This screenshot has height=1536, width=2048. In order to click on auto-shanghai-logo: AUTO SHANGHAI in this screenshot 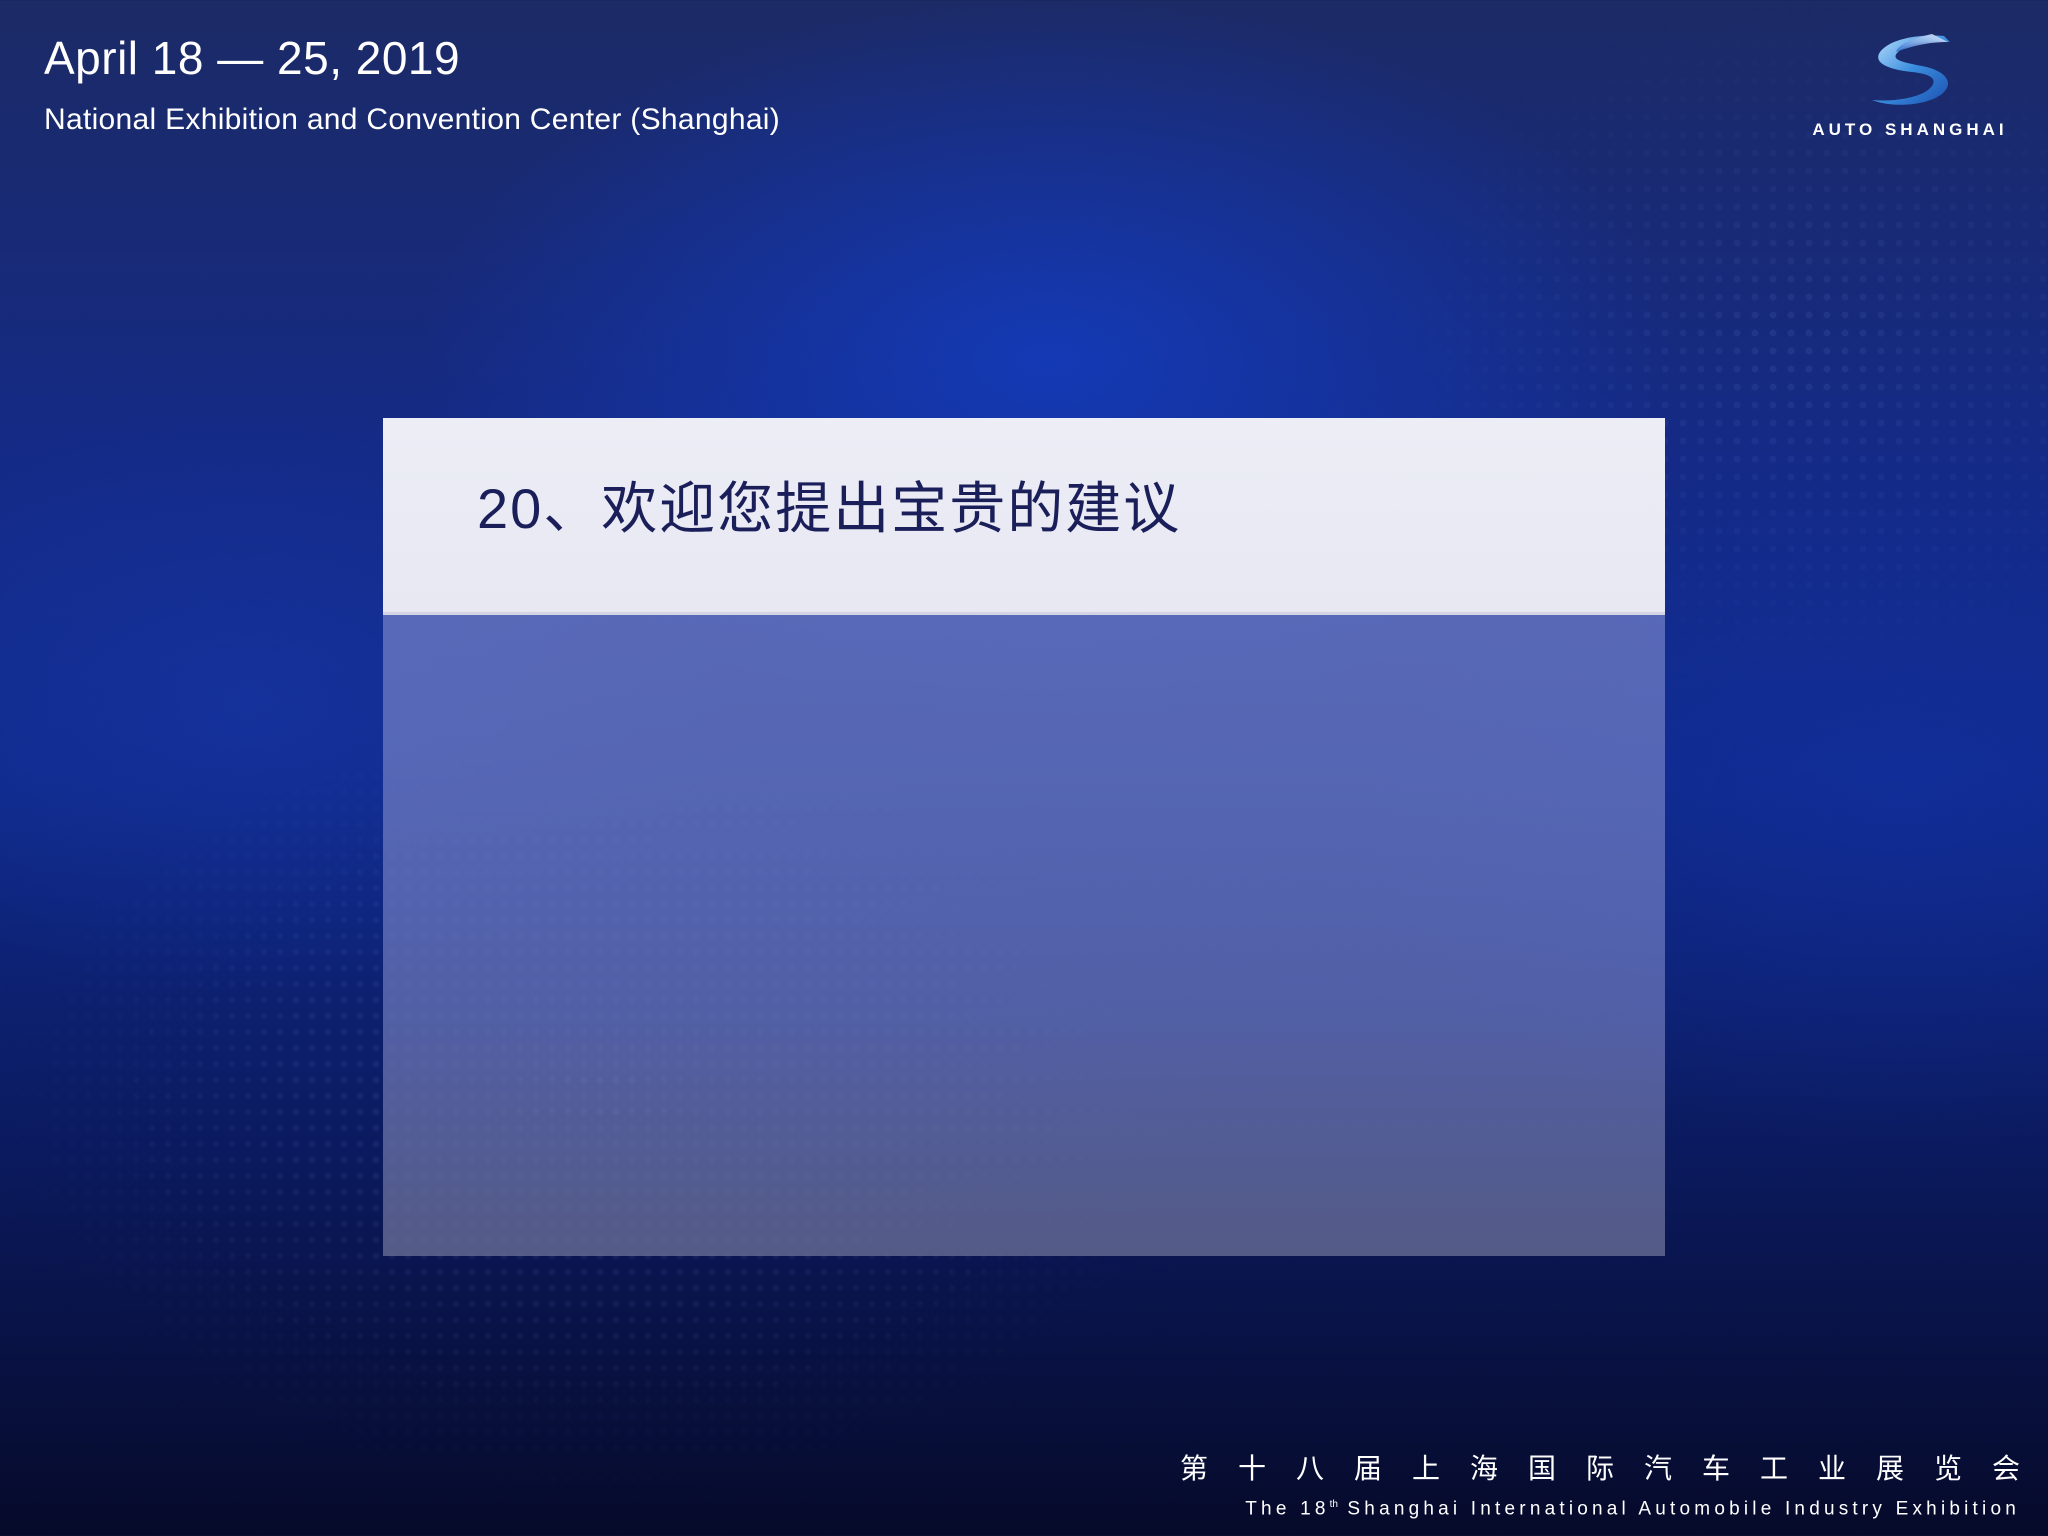, I will do `click(1910, 90)`.